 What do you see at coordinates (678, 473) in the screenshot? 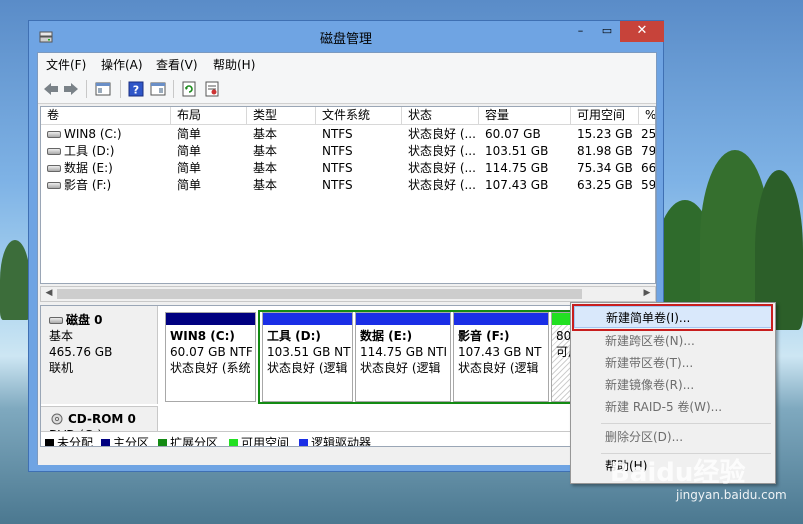
I see `watermark-logo: Baidu经验` at bounding box center [678, 473].